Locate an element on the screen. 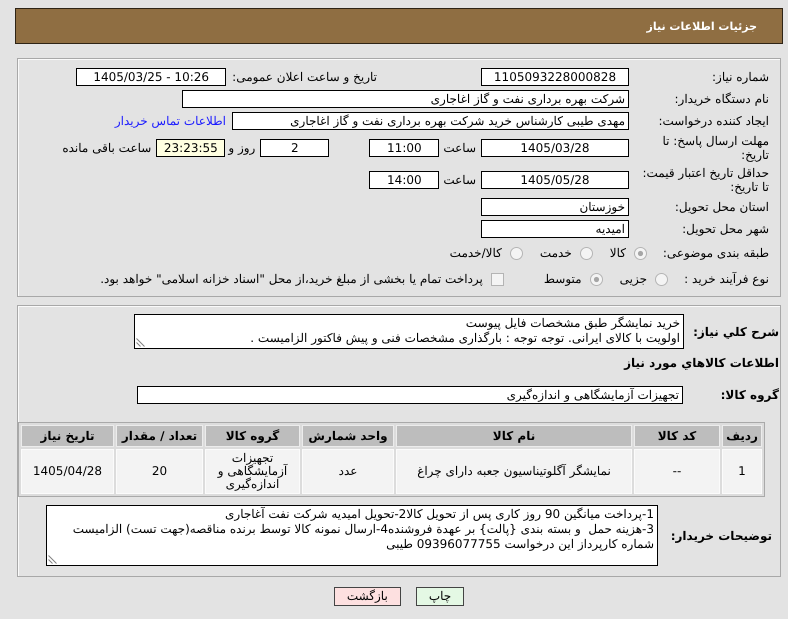 This screenshot has width=788, height=619. column-header: گروه کالا is located at coordinates (252, 436).